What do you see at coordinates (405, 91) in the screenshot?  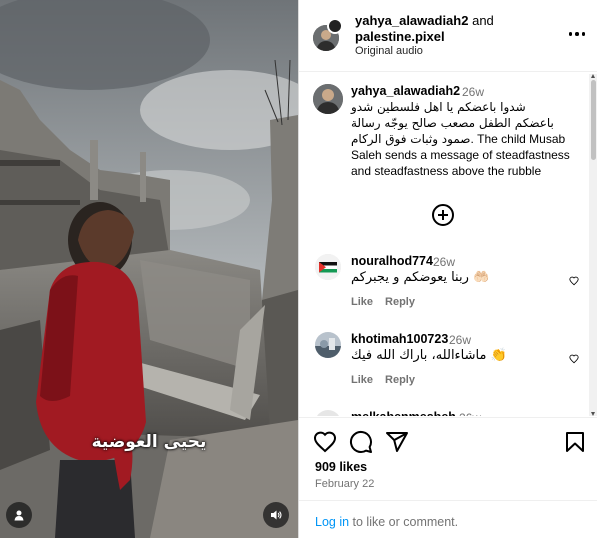 I see `caption-username: yahya_alawadiah2` at bounding box center [405, 91].